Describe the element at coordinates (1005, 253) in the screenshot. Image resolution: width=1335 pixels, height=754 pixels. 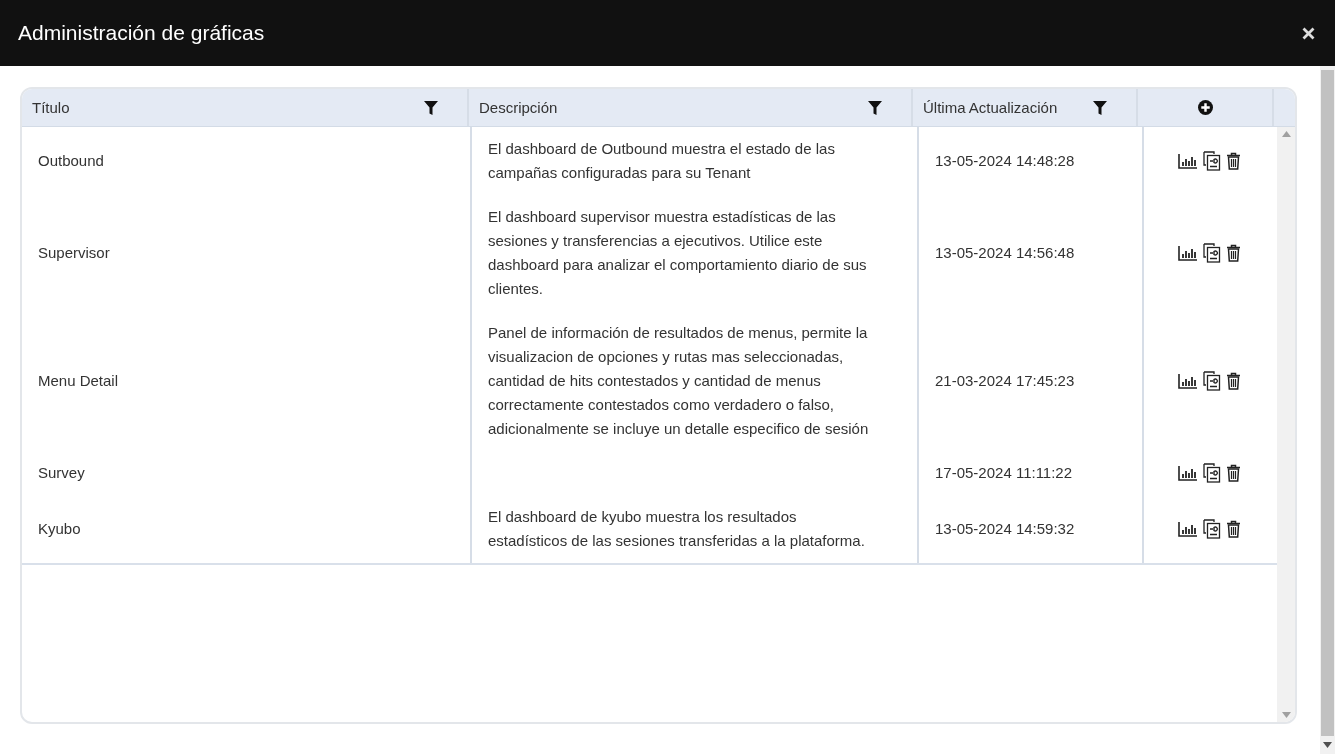
I see `date-cell-text: 13-05-2024 14:56:48` at that location.